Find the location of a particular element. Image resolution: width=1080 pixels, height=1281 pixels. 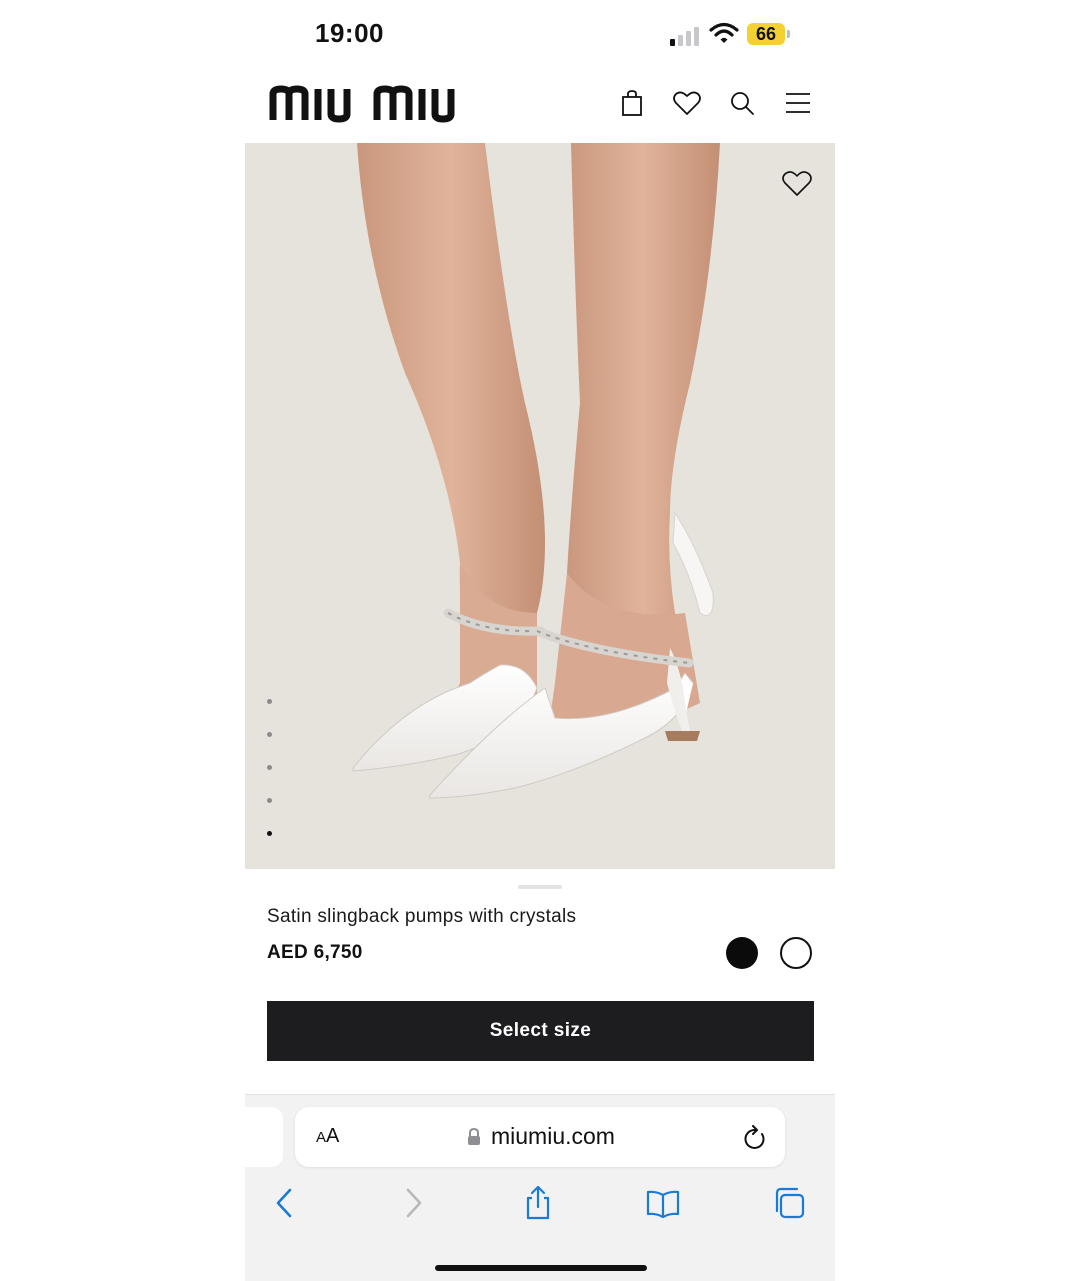

carousel-pagination is located at coordinates (271, 781).